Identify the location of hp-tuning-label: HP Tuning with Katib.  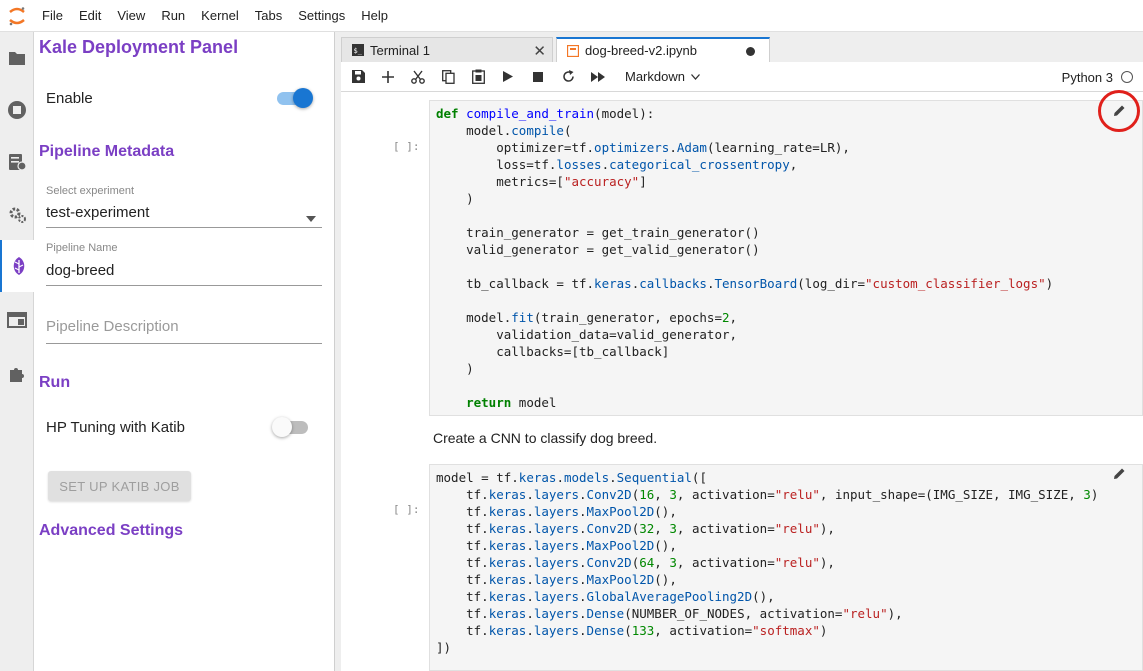
(115, 427).